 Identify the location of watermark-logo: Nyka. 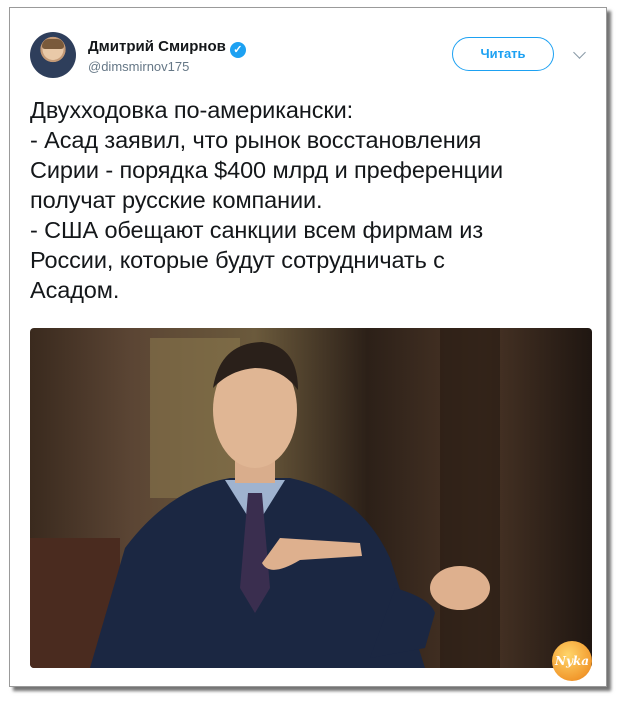
(572, 661).